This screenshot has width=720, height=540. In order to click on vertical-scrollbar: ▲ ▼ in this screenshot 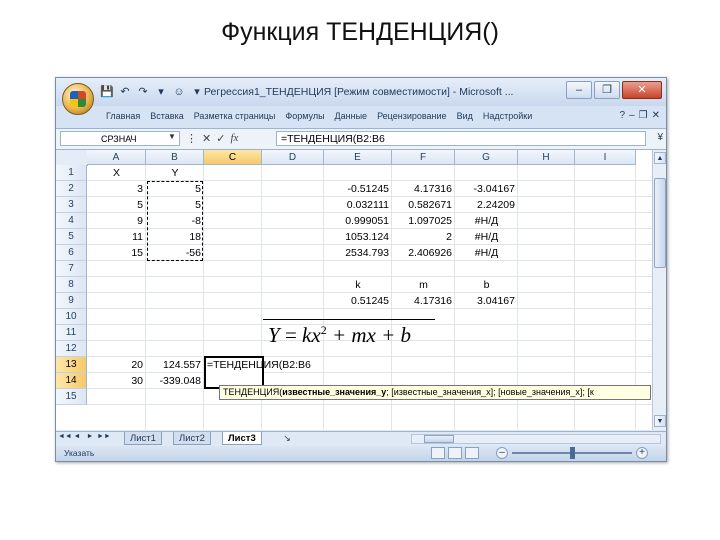, I will do `click(659, 290)`.